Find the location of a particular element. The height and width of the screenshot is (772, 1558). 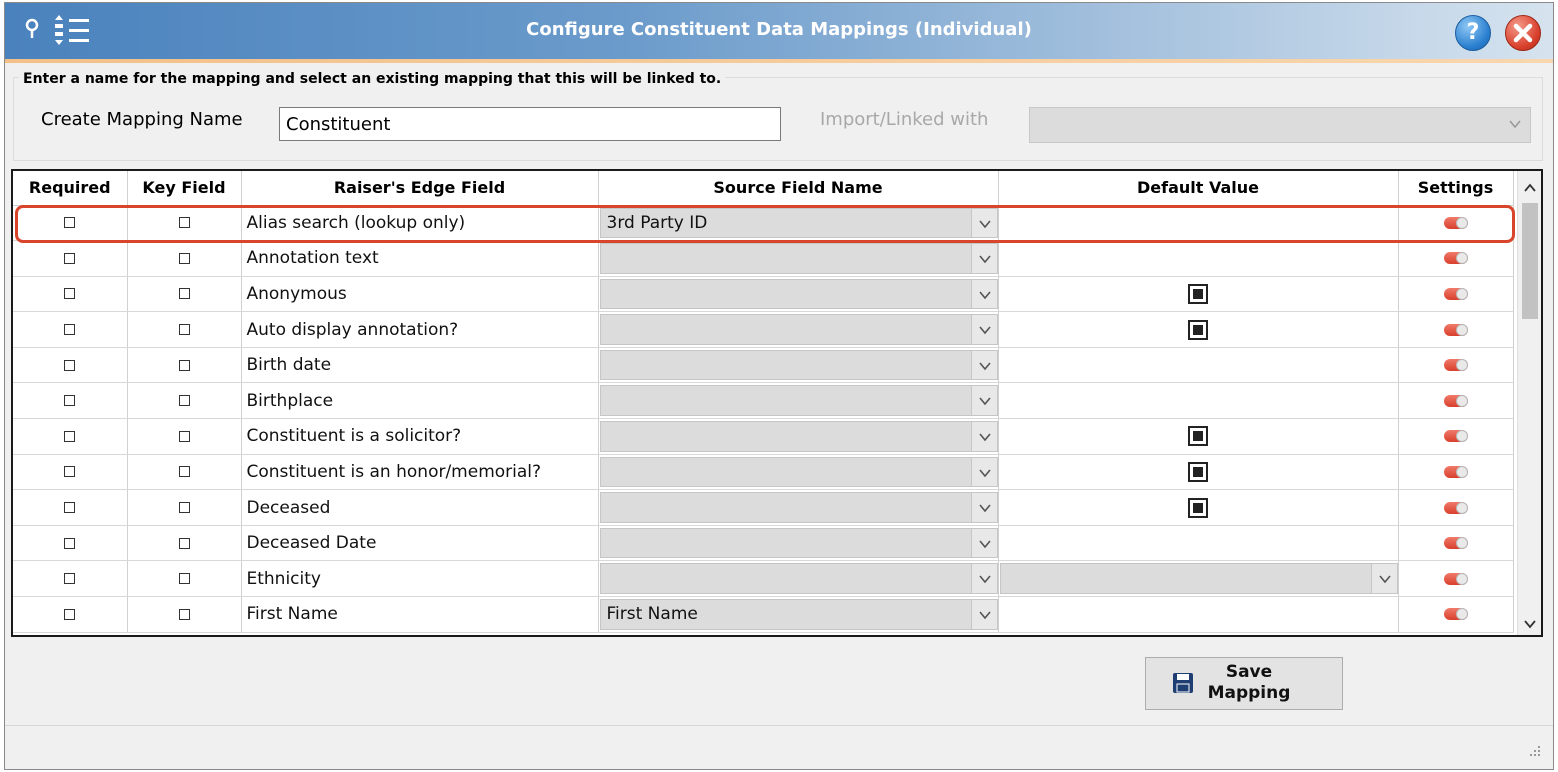

table-row: Ethnicity is located at coordinates (763, 579).